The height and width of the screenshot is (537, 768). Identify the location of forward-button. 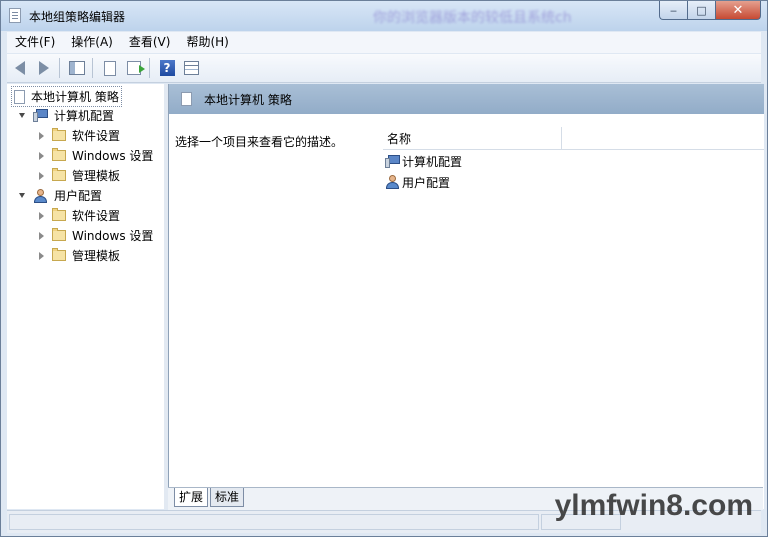
(44, 68).